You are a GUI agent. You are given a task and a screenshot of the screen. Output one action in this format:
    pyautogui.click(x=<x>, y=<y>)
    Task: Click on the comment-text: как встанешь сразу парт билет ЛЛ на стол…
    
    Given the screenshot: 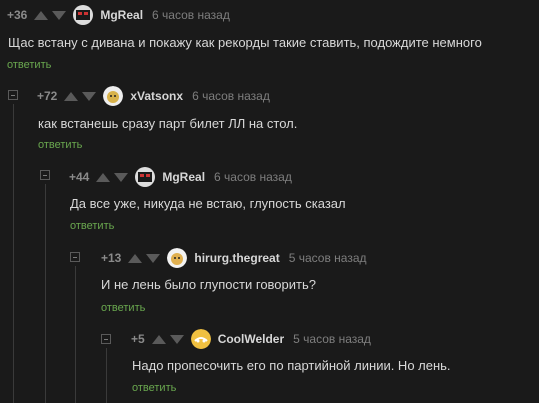 What is the action you would take?
    pyautogui.click(x=168, y=123)
    